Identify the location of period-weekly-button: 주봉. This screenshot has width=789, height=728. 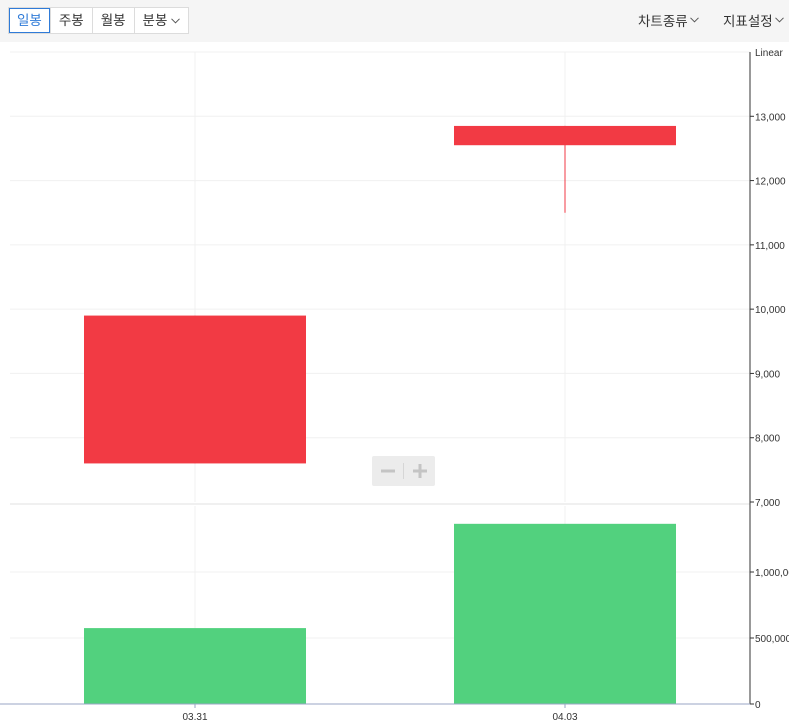
(70, 20).